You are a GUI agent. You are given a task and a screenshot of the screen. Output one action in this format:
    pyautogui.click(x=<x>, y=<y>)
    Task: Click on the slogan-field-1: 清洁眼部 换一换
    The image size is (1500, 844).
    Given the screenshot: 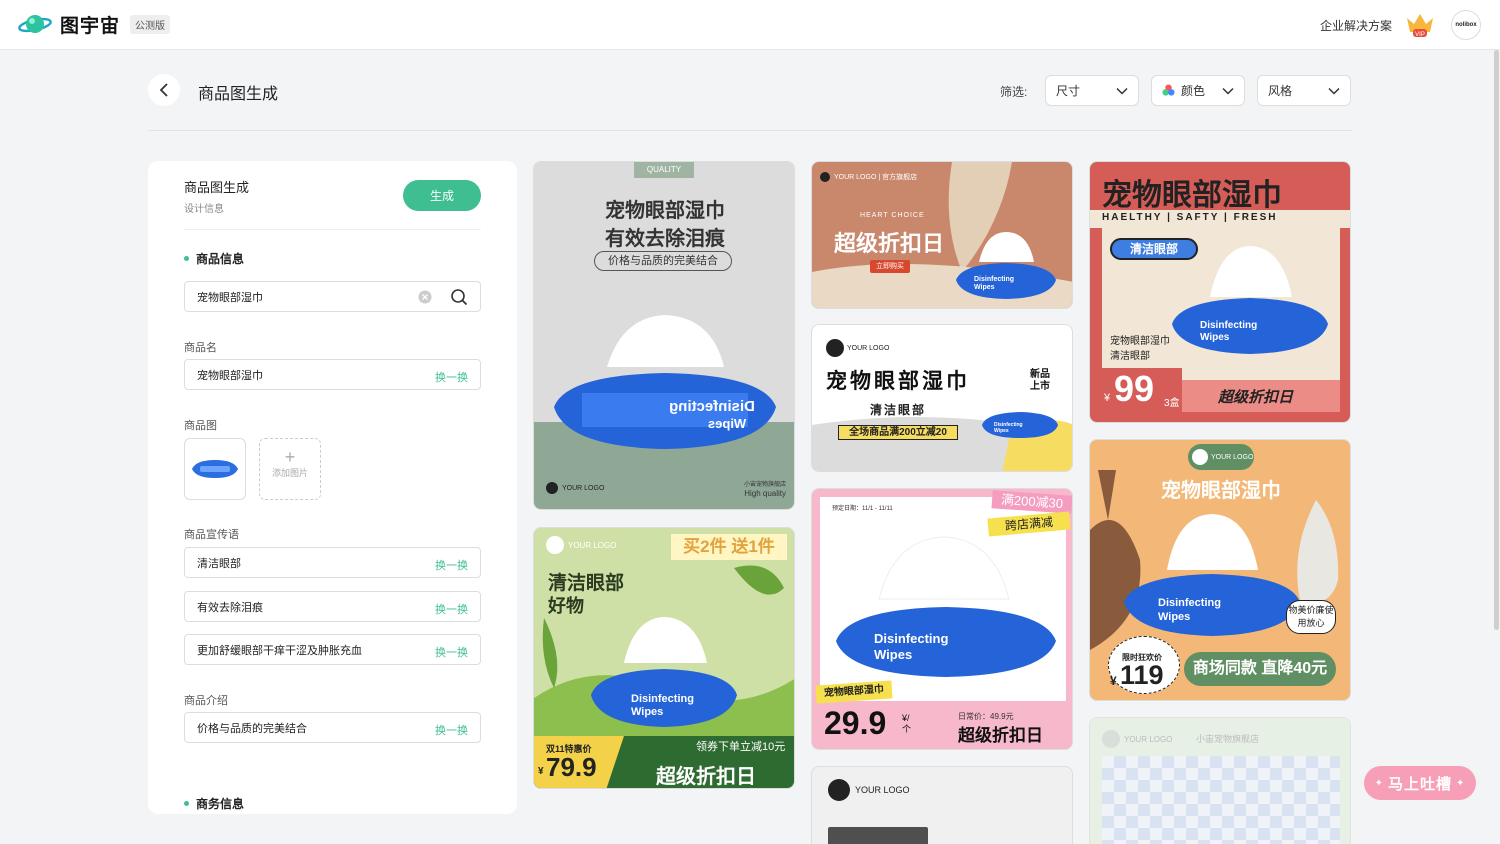 What is the action you would take?
    pyautogui.click(x=332, y=562)
    